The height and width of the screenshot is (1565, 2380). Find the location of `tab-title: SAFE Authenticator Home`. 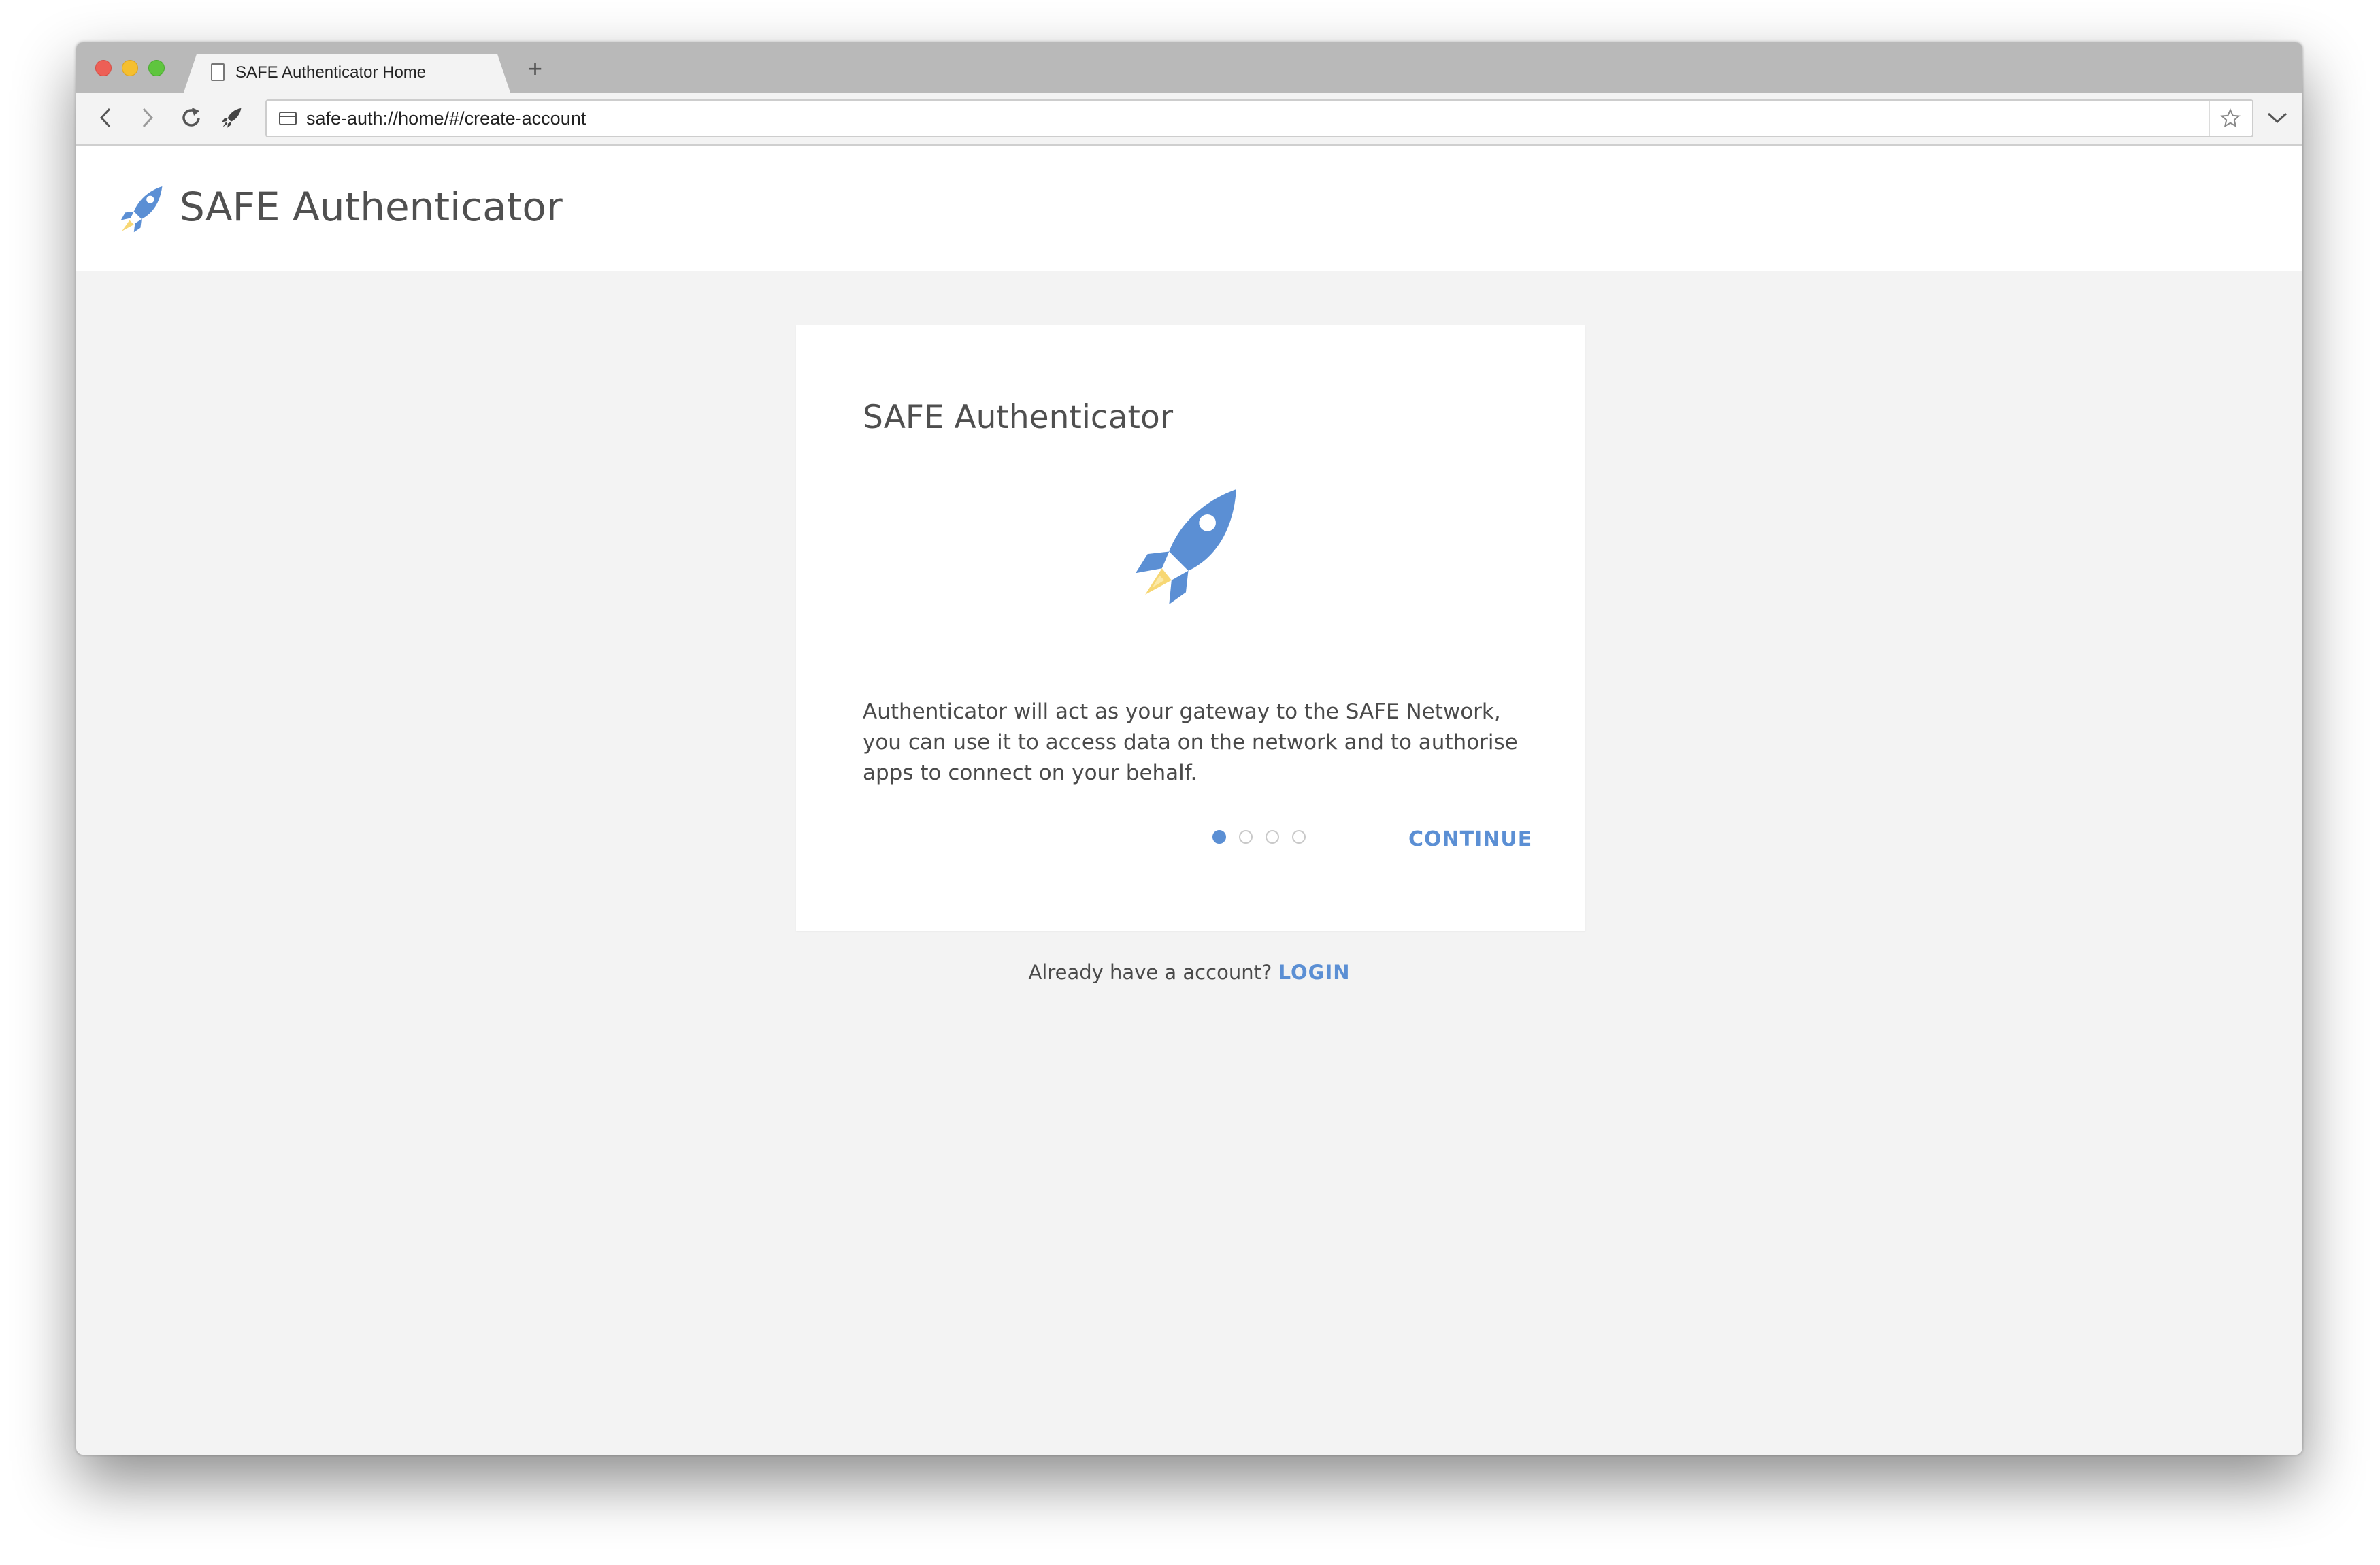

tab-title: SAFE Authenticator Home is located at coordinates (331, 72).